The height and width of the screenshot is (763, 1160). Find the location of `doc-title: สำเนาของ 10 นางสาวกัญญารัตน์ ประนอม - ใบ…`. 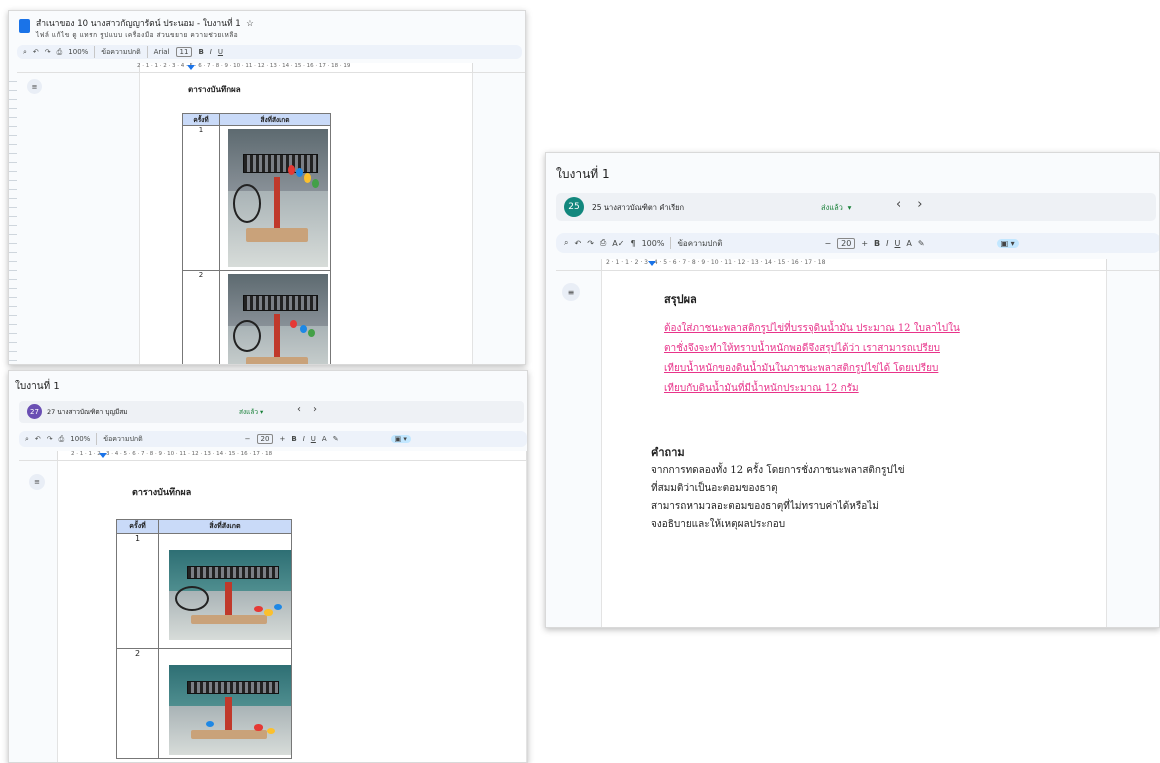

doc-title: สำเนาของ 10 นางสาวกัญญารัตน์ ประนอม - ใบ… is located at coordinates (145, 23).